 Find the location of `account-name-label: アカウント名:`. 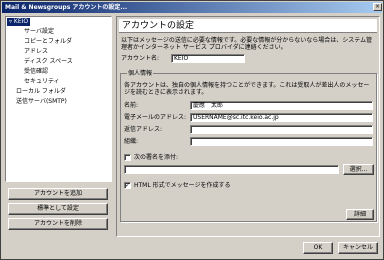

account-name-label: アカウント名: is located at coordinates (140, 58).